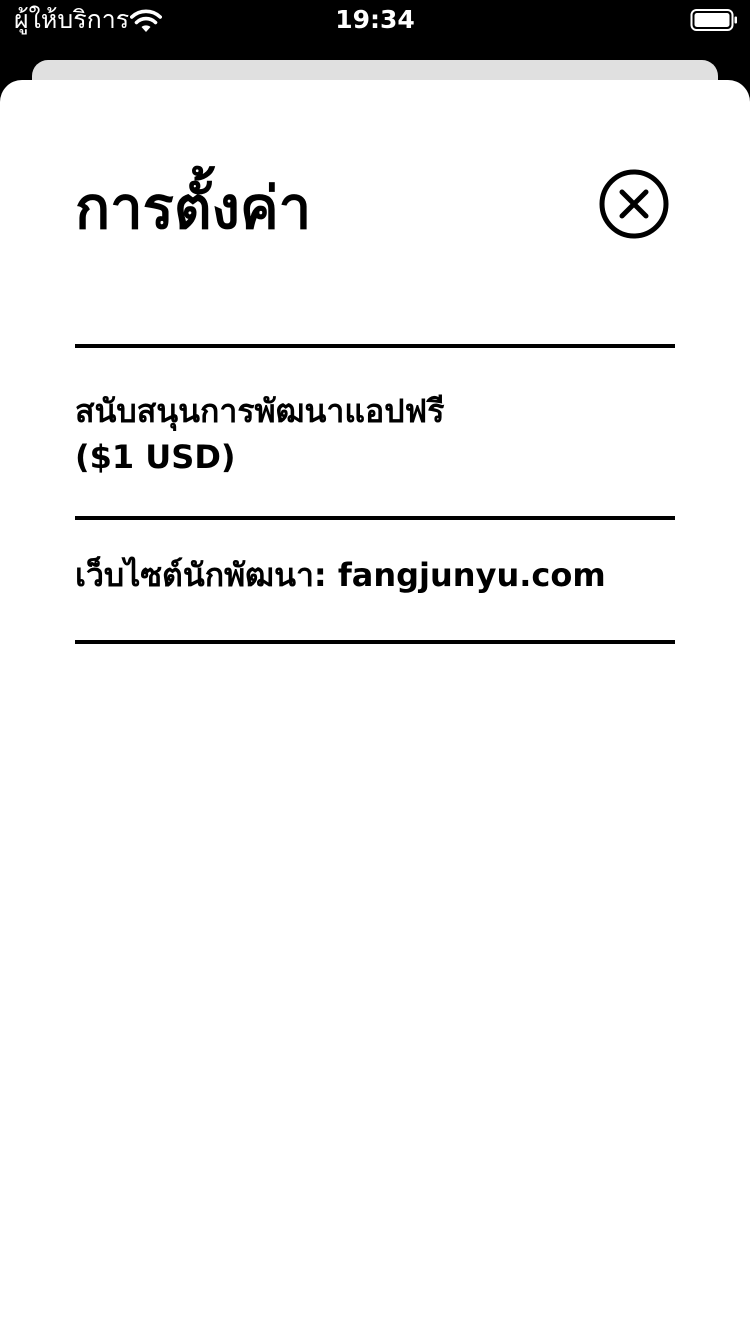  Describe the element at coordinates (714, 20) in the screenshot. I see `battery-icon` at that location.